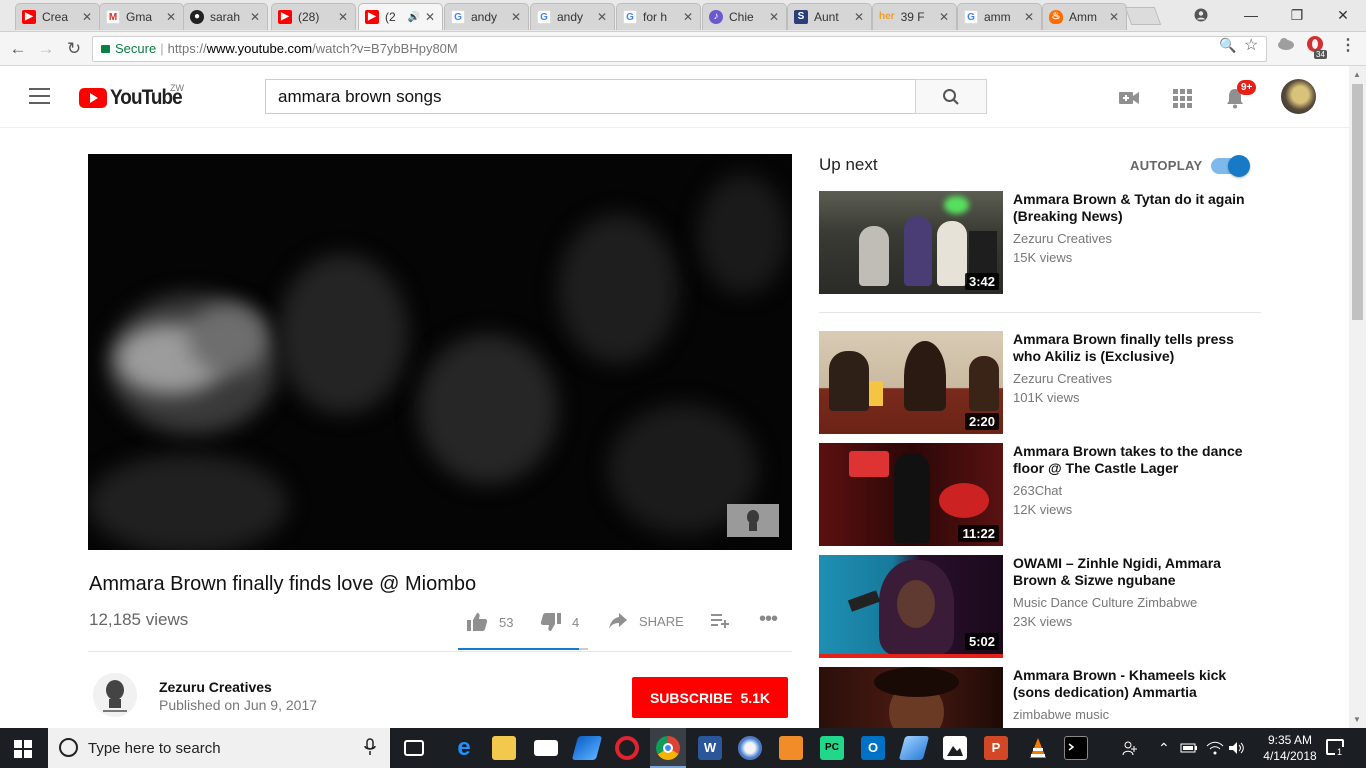 The image size is (1366, 768). What do you see at coordinates (720, 620) in the screenshot?
I see `add-to-playlist-button` at bounding box center [720, 620].